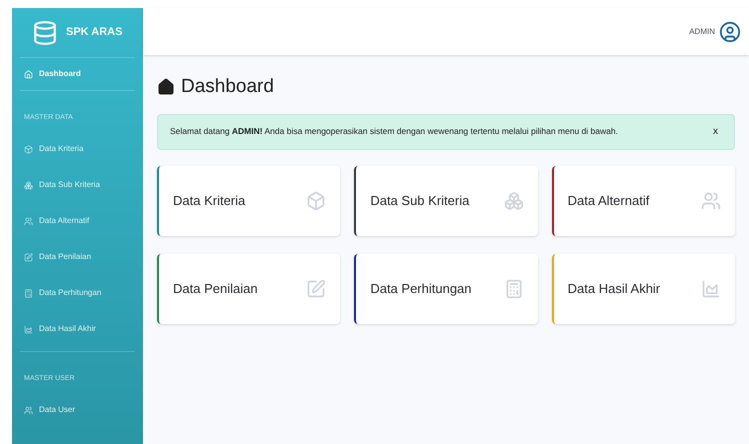 This screenshot has height=444, width=749. What do you see at coordinates (77, 221) in the screenshot?
I see `sidebar-item: Data Alternatif` at bounding box center [77, 221].